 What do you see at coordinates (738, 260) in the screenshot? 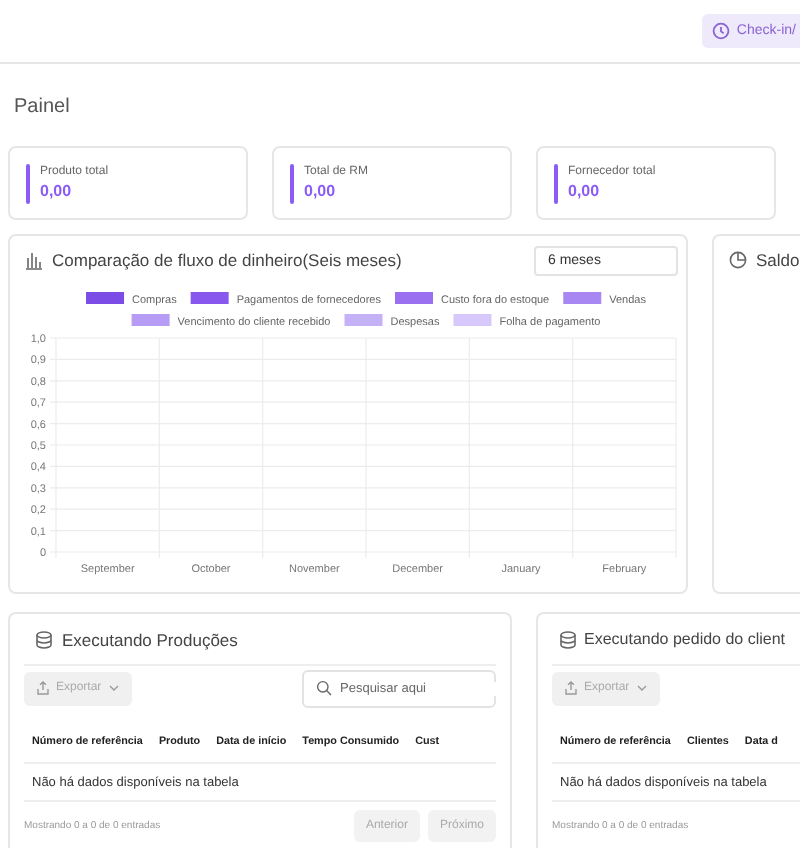
I see `pie-chart-icon` at bounding box center [738, 260].